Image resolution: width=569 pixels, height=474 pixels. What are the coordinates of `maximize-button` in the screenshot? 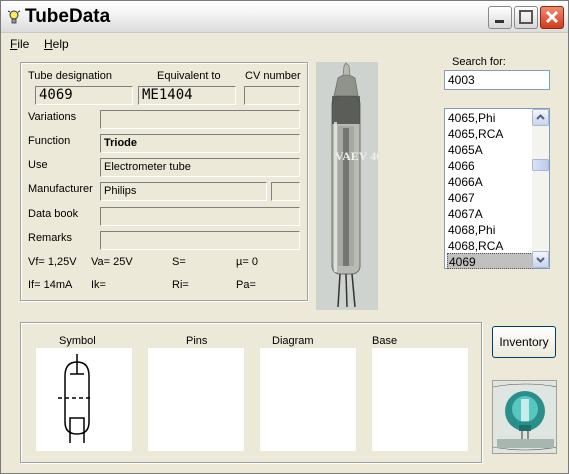 It's located at (526, 17).